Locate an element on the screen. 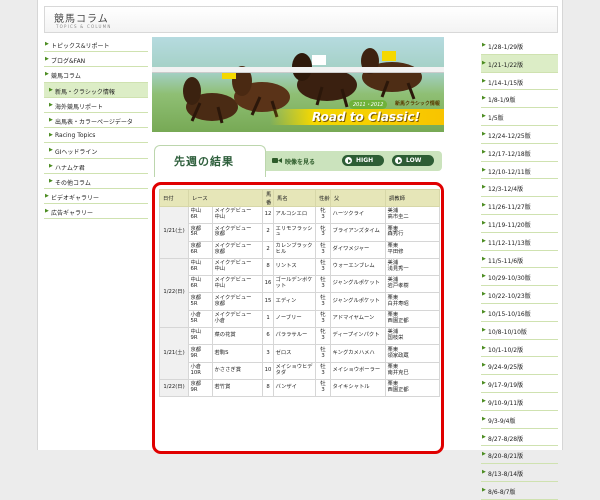  archive-link-label: 8/13-8/14版 is located at coordinates (506, 475).